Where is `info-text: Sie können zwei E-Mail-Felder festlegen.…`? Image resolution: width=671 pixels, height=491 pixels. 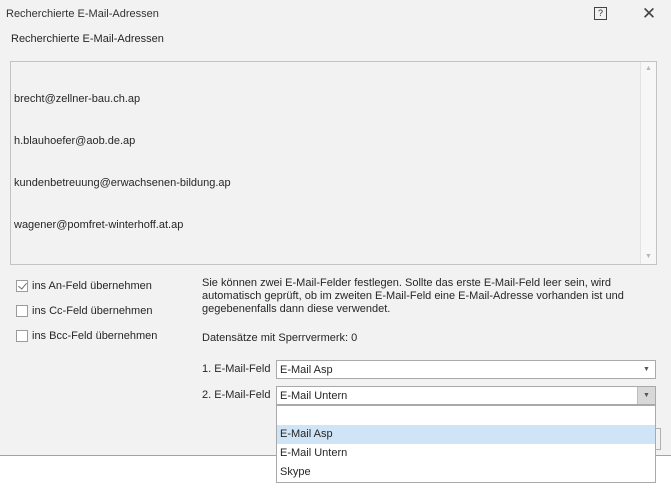 info-text: Sie können zwei E-Mail-Felder festlegen.… is located at coordinates (413, 296).